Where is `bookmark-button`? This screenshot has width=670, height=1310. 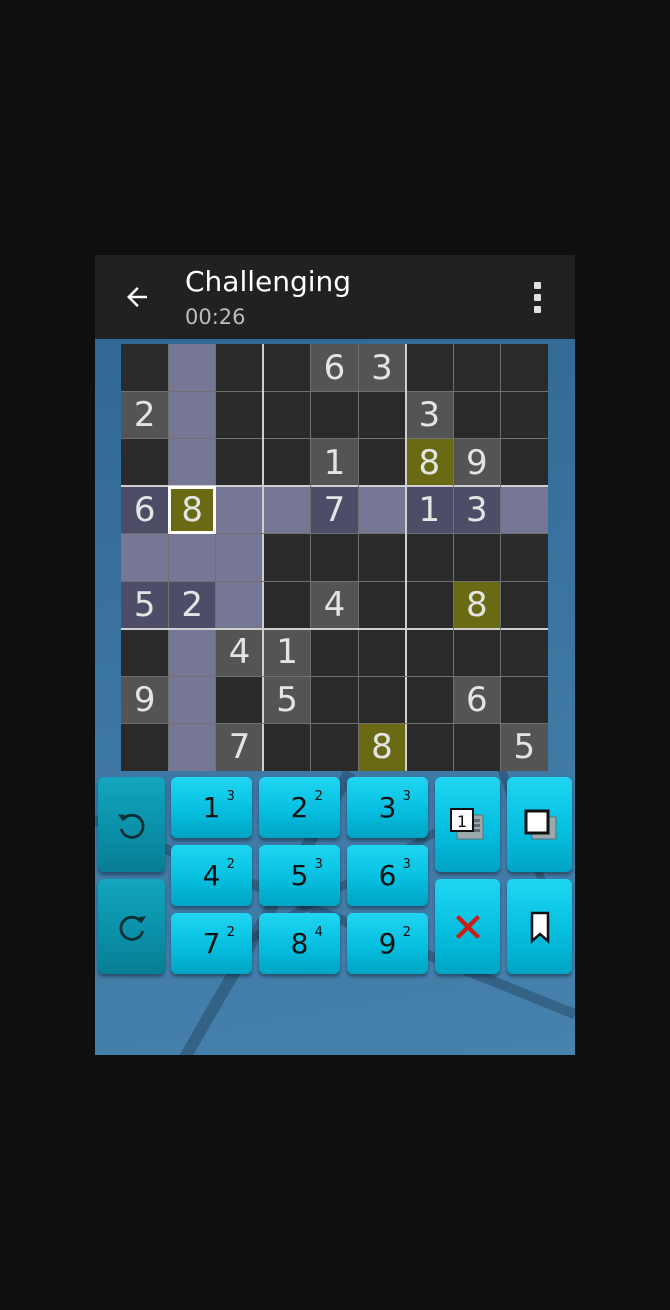
bookmark-button is located at coordinates (539, 926).